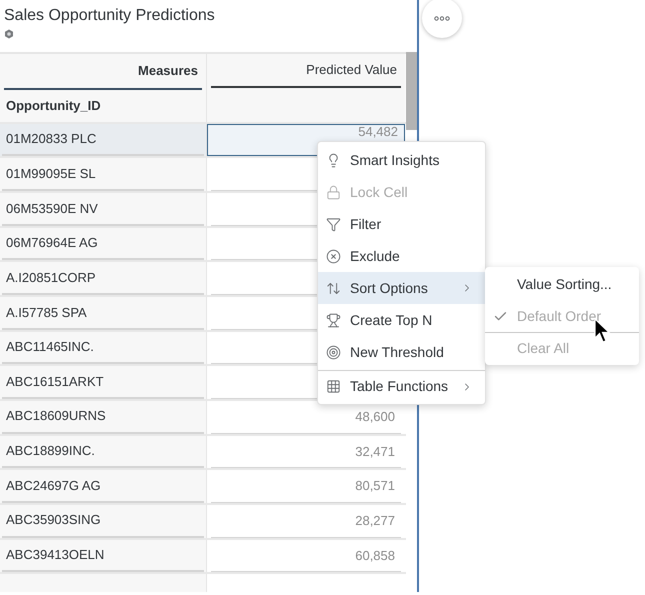 This screenshot has height=595, width=645. I want to click on row-label: ABC35903SING, so click(53, 520).